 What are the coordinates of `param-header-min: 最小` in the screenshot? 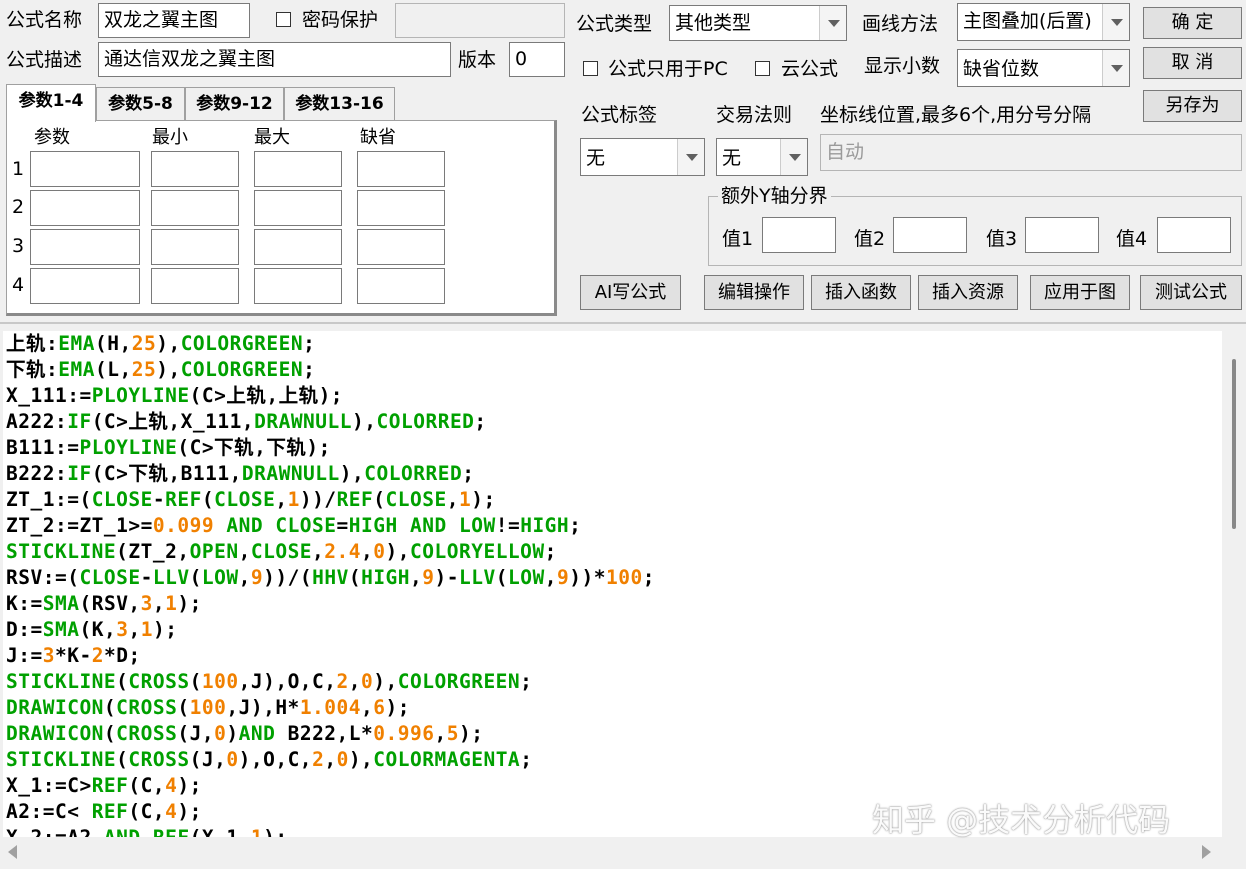 It's located at (170, 137).